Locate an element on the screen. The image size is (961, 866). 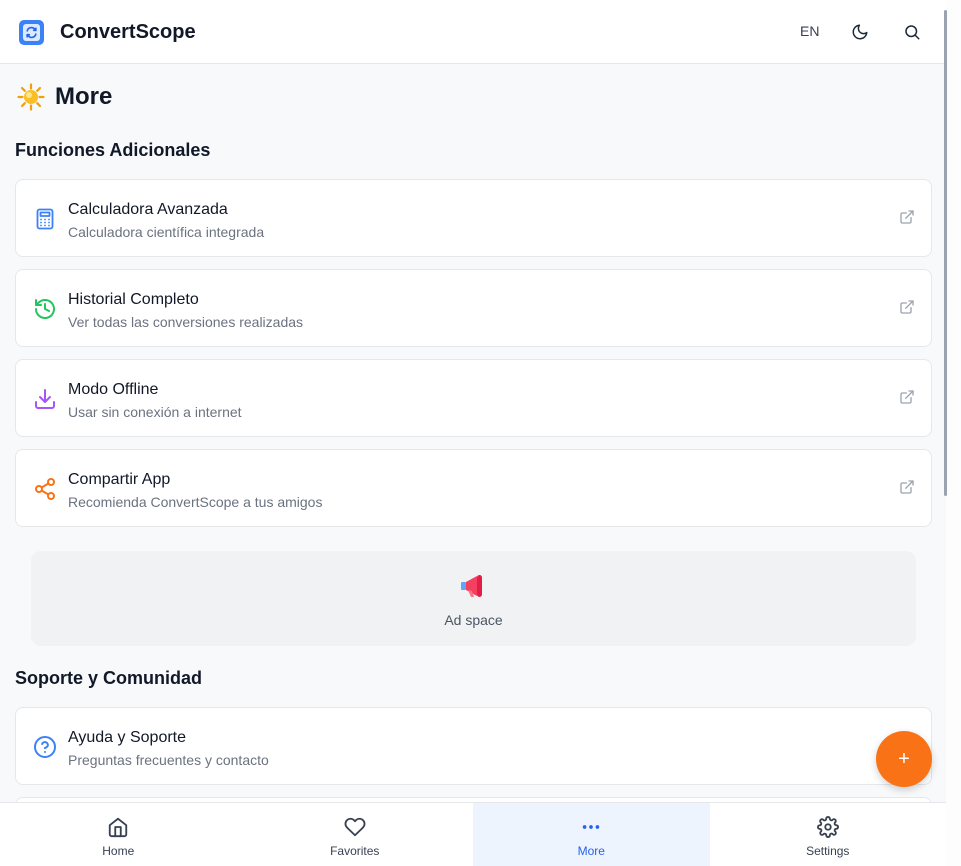
bottom-navigation: Home Favorites More Settings is located at coordinates (473, 834).